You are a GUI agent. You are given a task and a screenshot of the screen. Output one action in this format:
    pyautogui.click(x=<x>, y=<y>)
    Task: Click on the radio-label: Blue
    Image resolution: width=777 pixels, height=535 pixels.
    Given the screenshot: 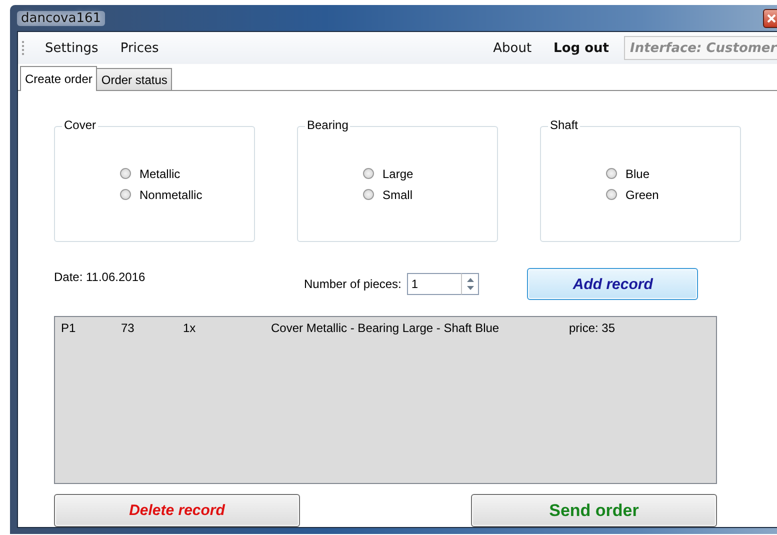 What is the action you would take?
    pyautogui.click(x=638, y=173)
    